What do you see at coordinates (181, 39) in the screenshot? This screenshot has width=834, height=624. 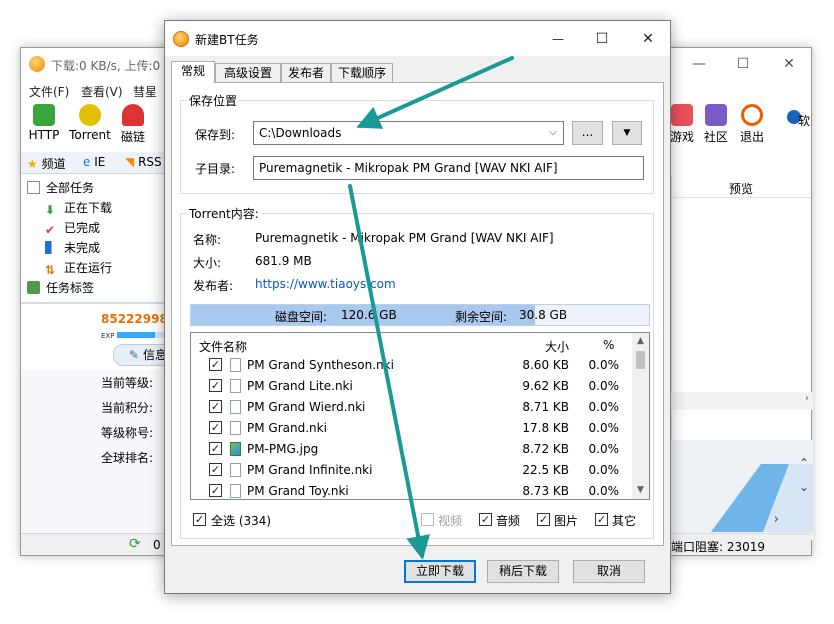 I see `app-logo-icon` at bounding box center [181, 39].